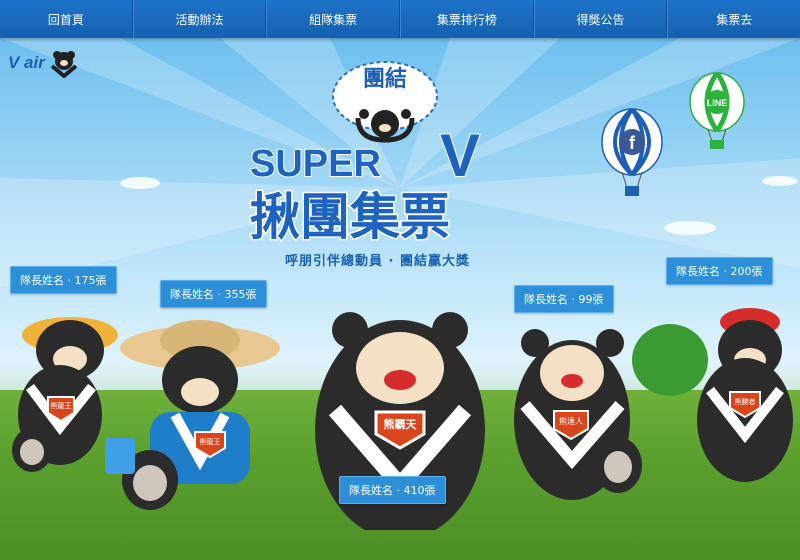  I want to click on line-balloon: LINE, so click(717, 113).